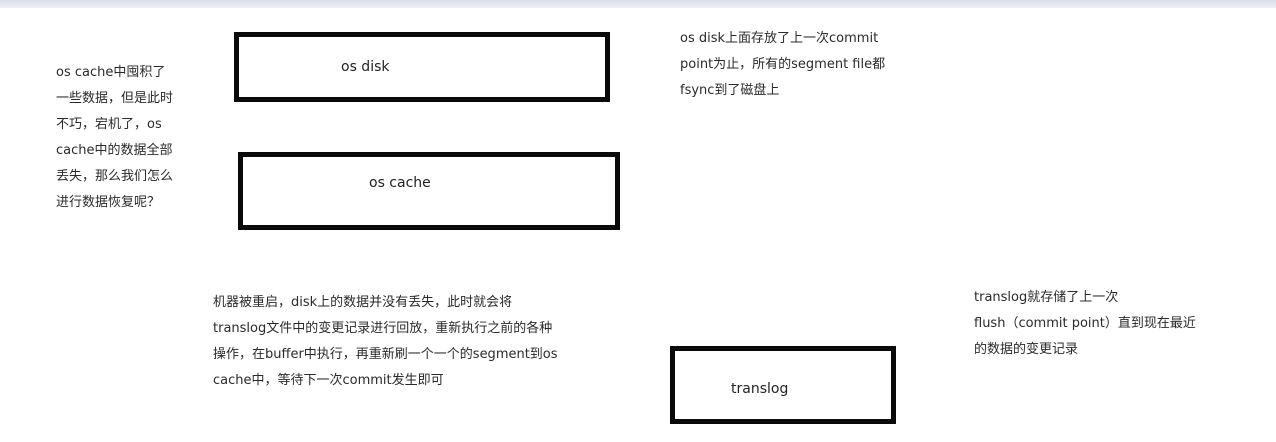 This screenshot has width=1276, height=442. What do you see at coordinates (365, 67) in the screenshot?
I see `os-disk-label: os disk` at bounding box center [365, 67].